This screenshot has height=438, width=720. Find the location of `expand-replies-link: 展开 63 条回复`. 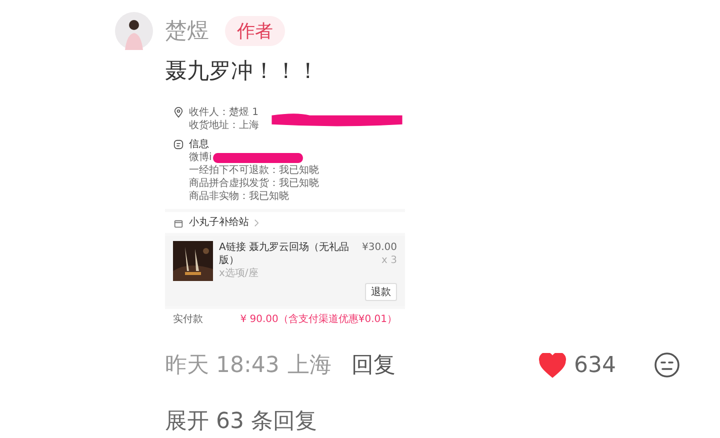

expand-replies-link: 展开 63 条回复 is located at coordinates (442, 421).